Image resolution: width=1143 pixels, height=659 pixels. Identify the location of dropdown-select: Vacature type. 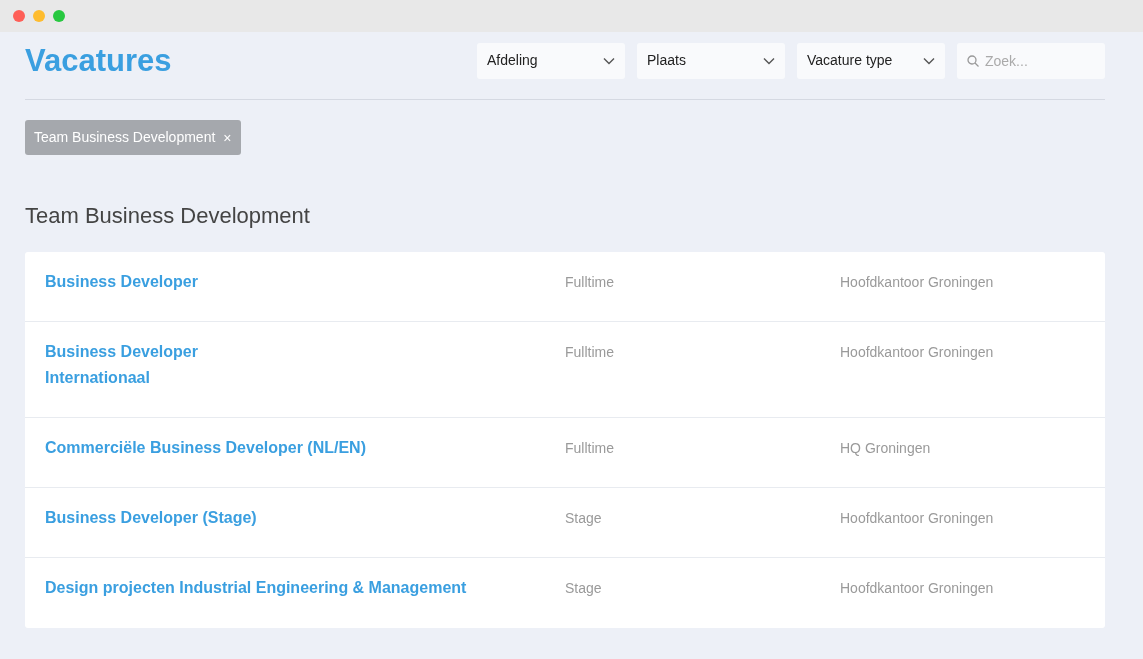
(871, 60).